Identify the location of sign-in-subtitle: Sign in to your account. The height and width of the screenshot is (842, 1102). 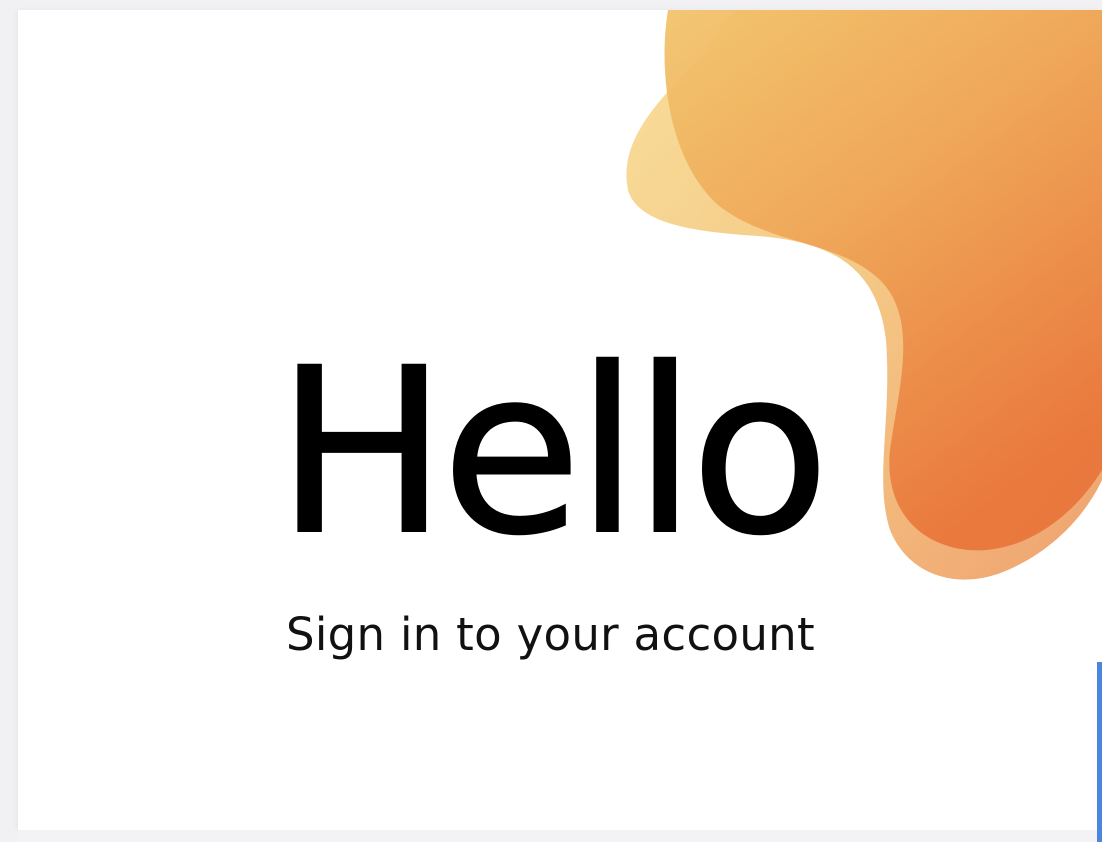
(550, 634).